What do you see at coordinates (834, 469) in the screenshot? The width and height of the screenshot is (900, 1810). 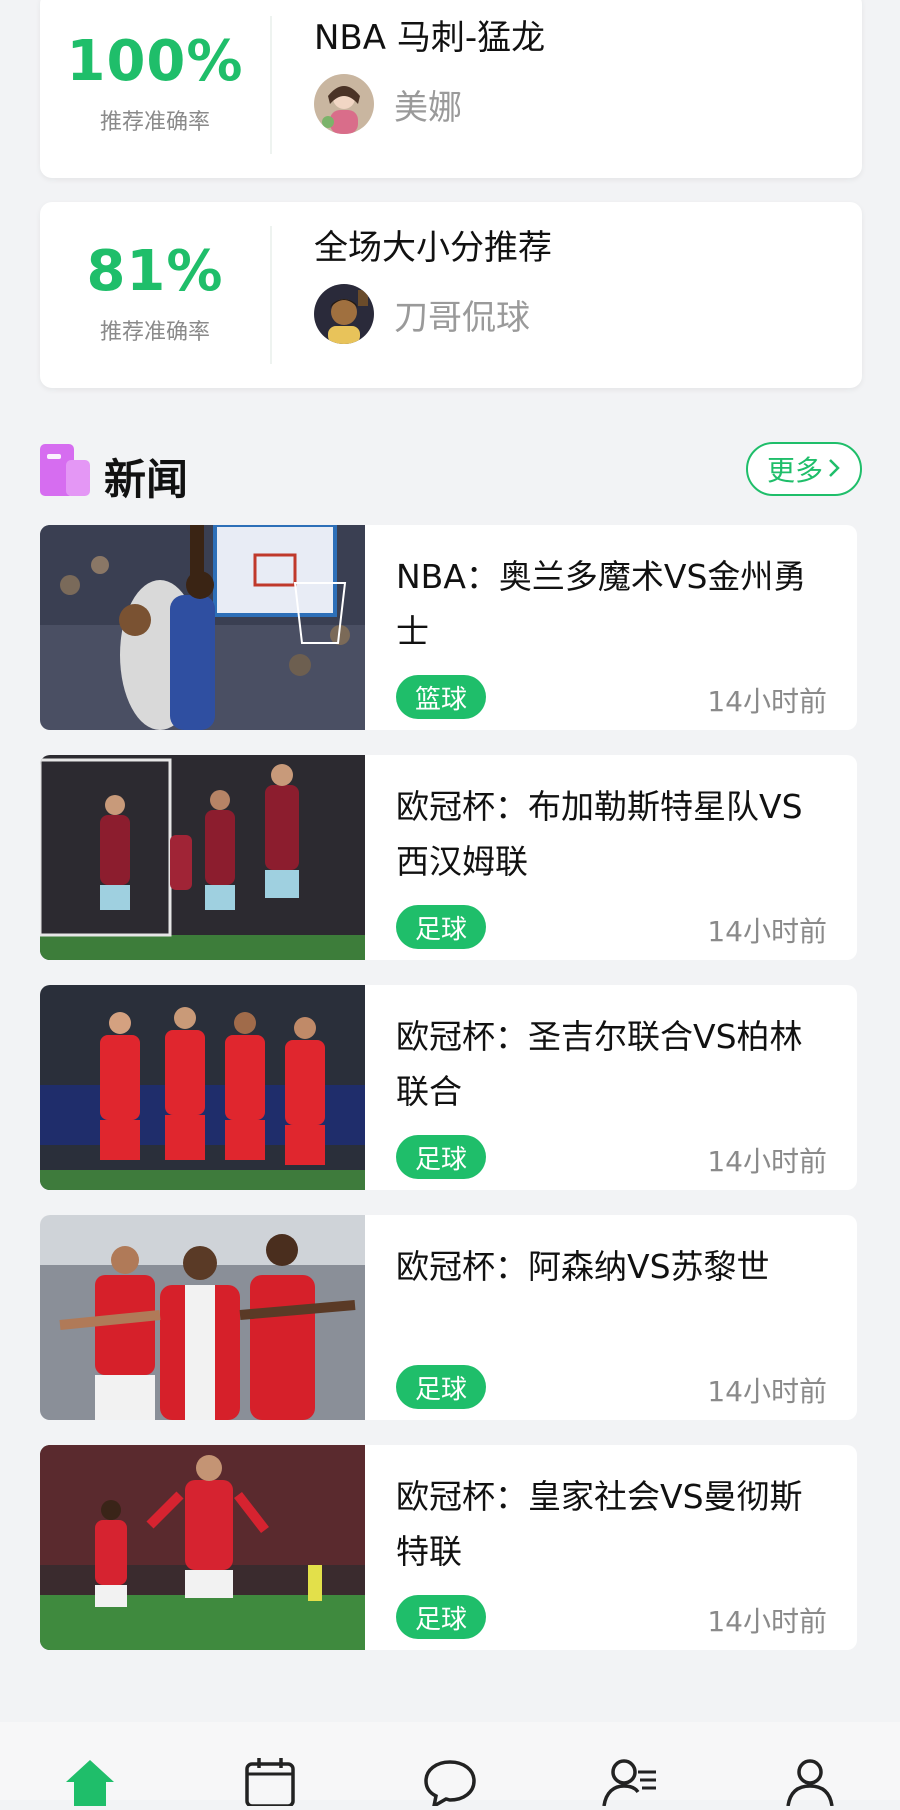 I see `chevron-right-icon` at bounding box center [834, 469].